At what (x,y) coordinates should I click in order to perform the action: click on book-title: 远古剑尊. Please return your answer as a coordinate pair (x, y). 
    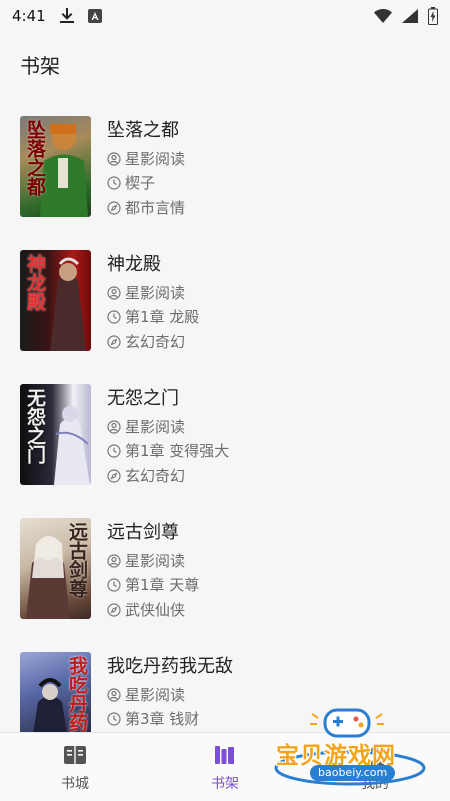
    Looking at the image, I should click on (143, 532).